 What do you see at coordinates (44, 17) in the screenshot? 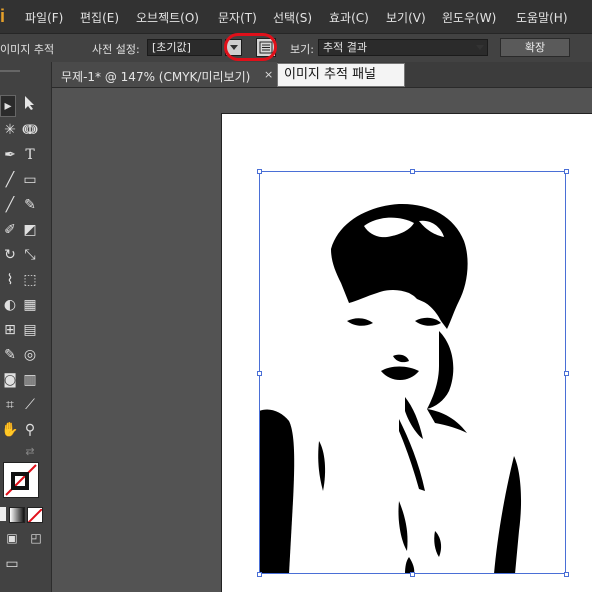
I see `menu-file: 파일(F)` at bounding box center [44, 17].